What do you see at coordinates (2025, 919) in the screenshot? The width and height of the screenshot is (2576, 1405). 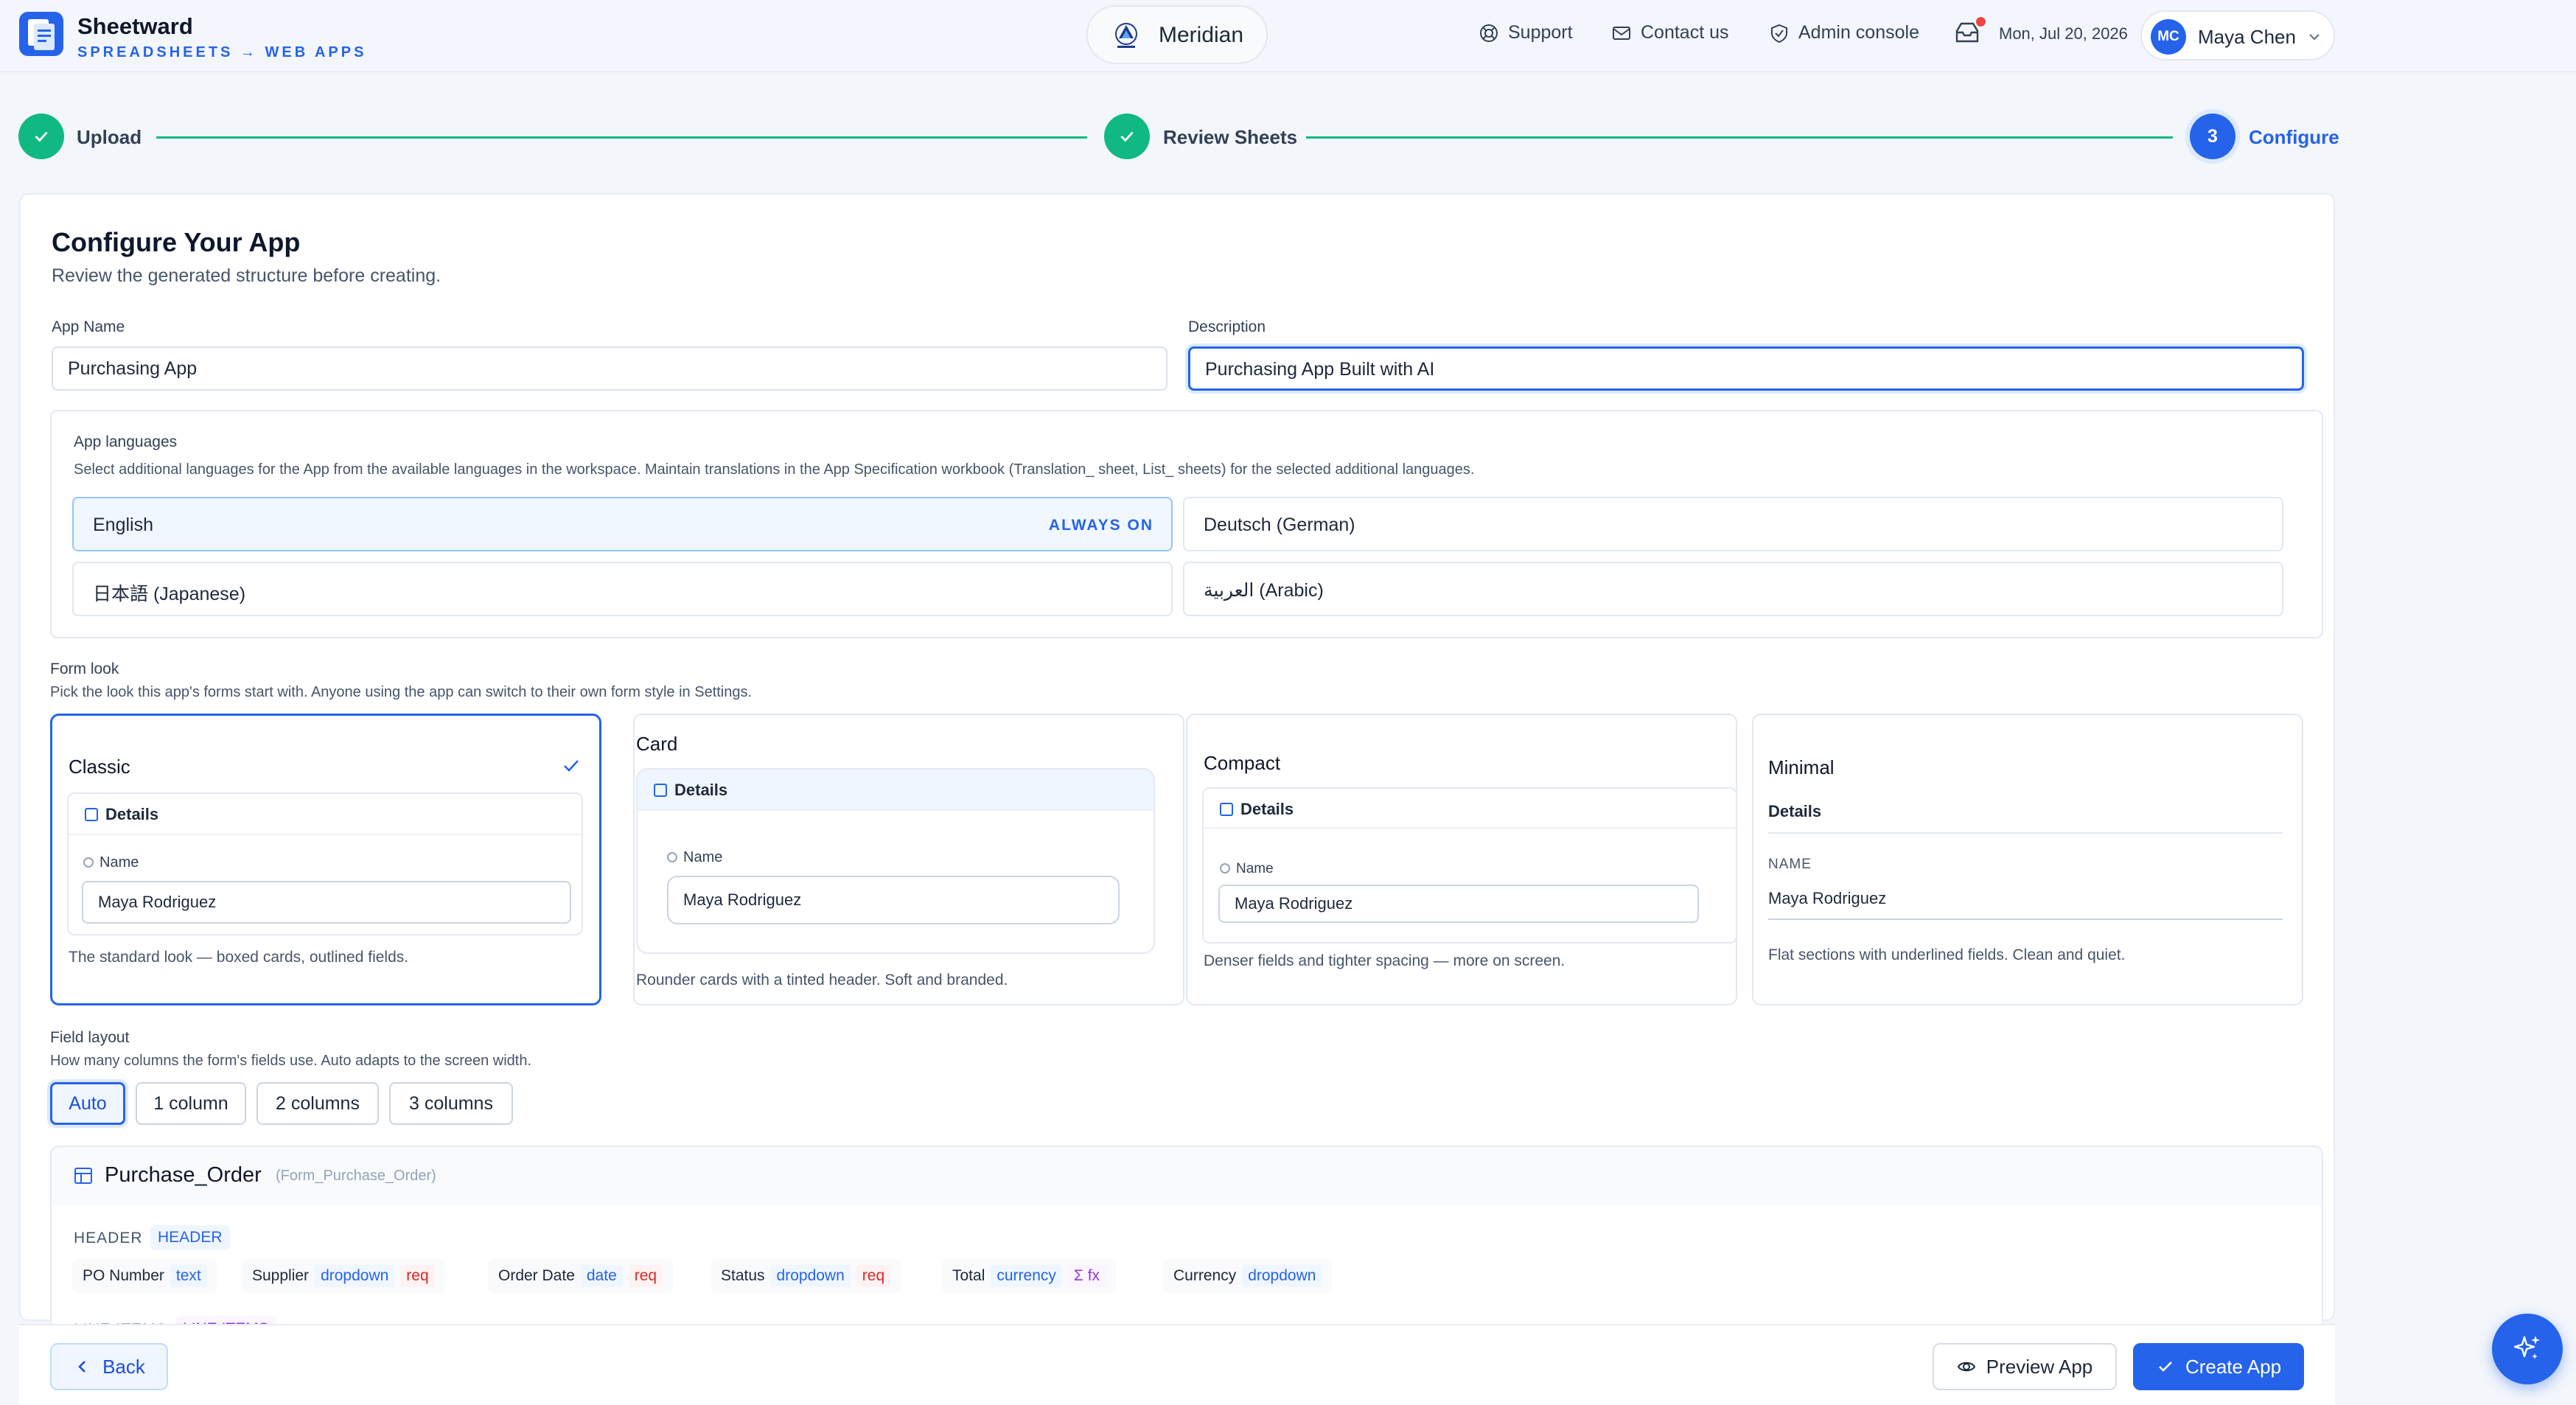 I see `field-underline` at bounding box center [2025, 919].